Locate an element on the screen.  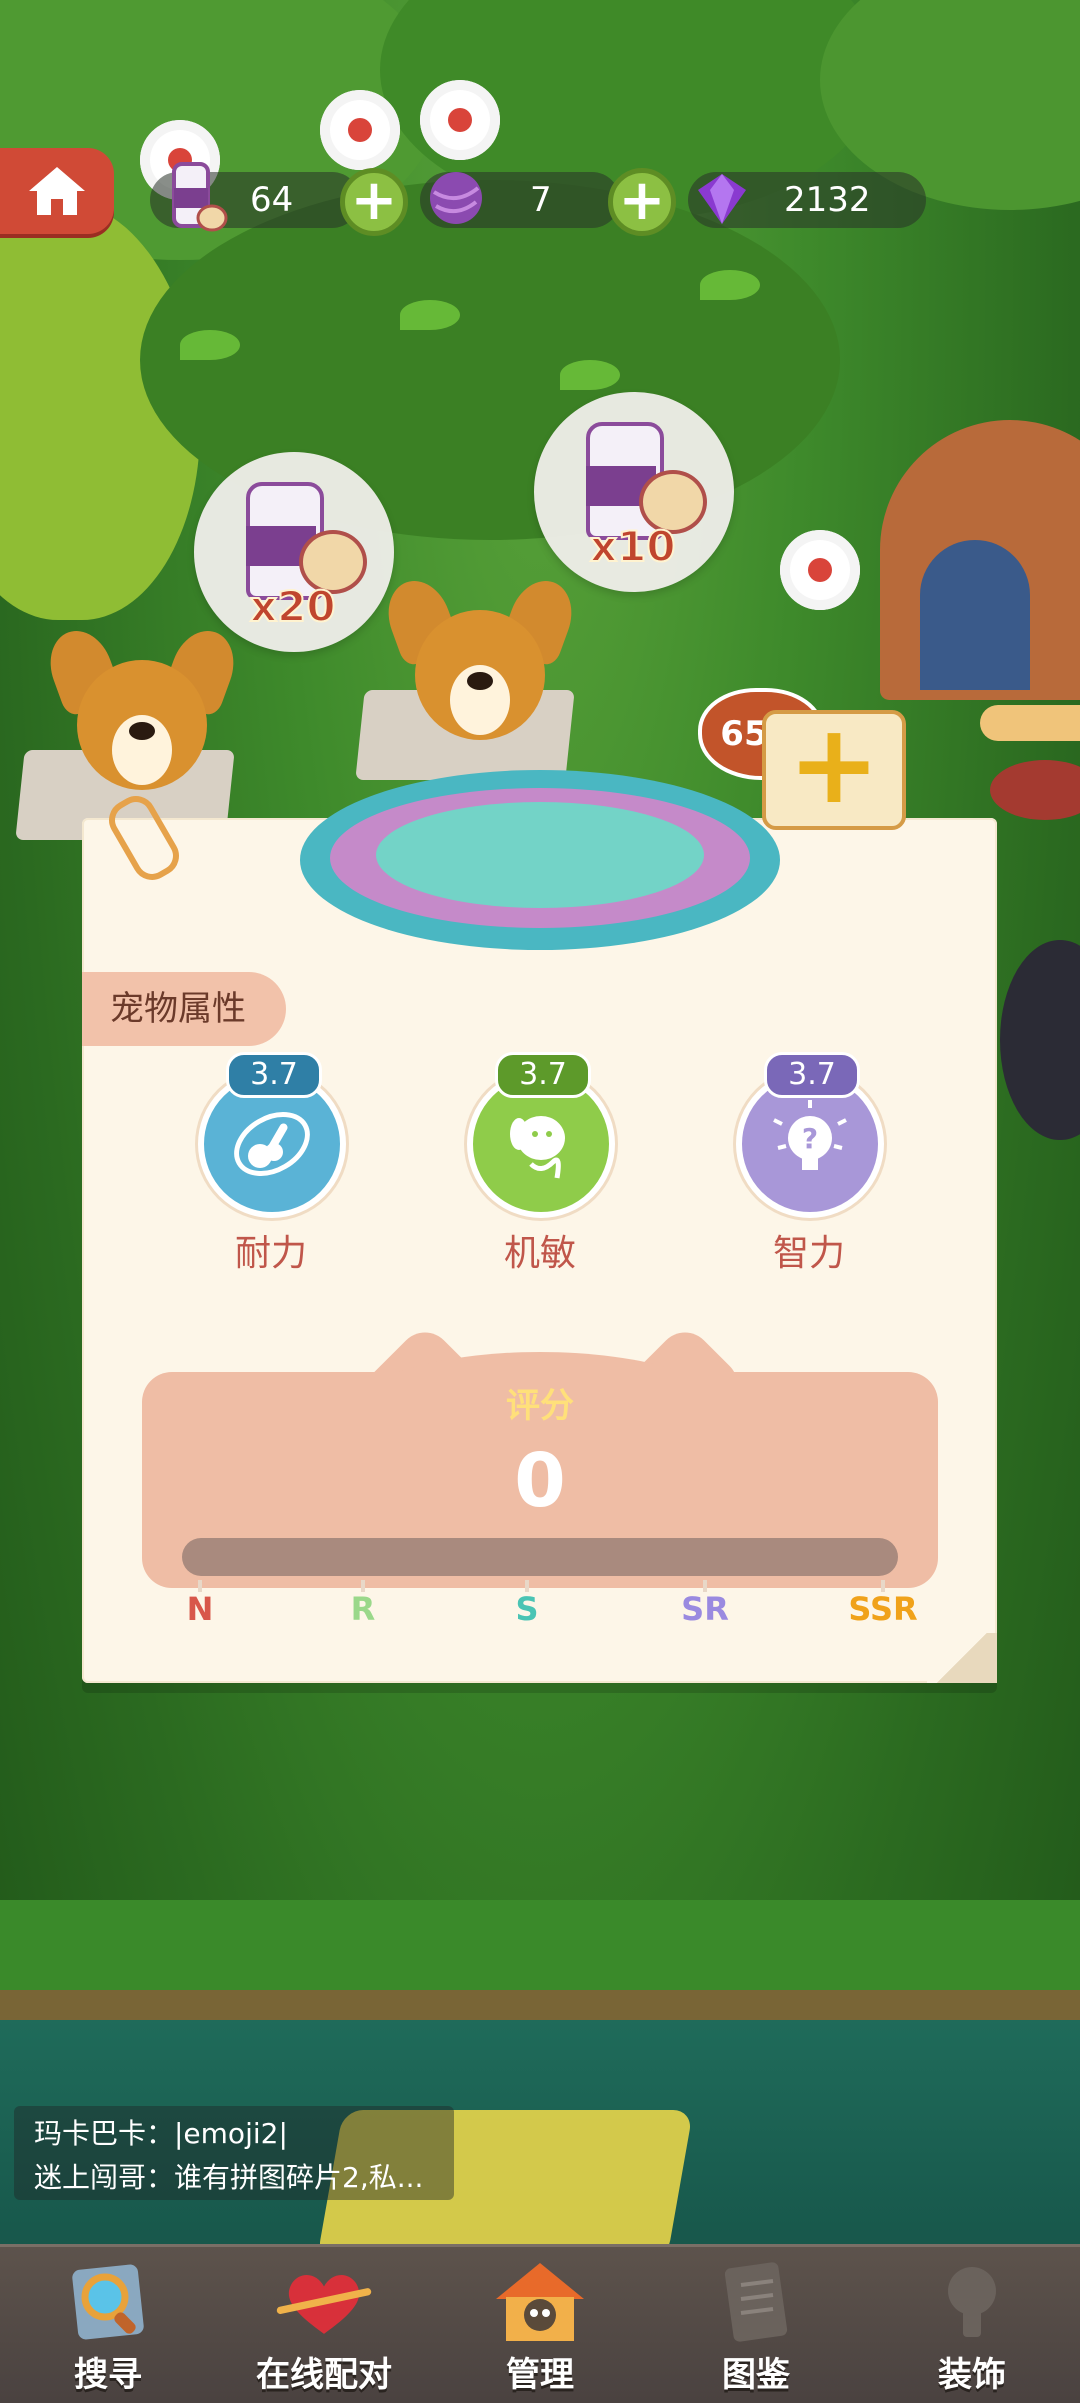
rank-n: N is located at coordinates (200, 1609).